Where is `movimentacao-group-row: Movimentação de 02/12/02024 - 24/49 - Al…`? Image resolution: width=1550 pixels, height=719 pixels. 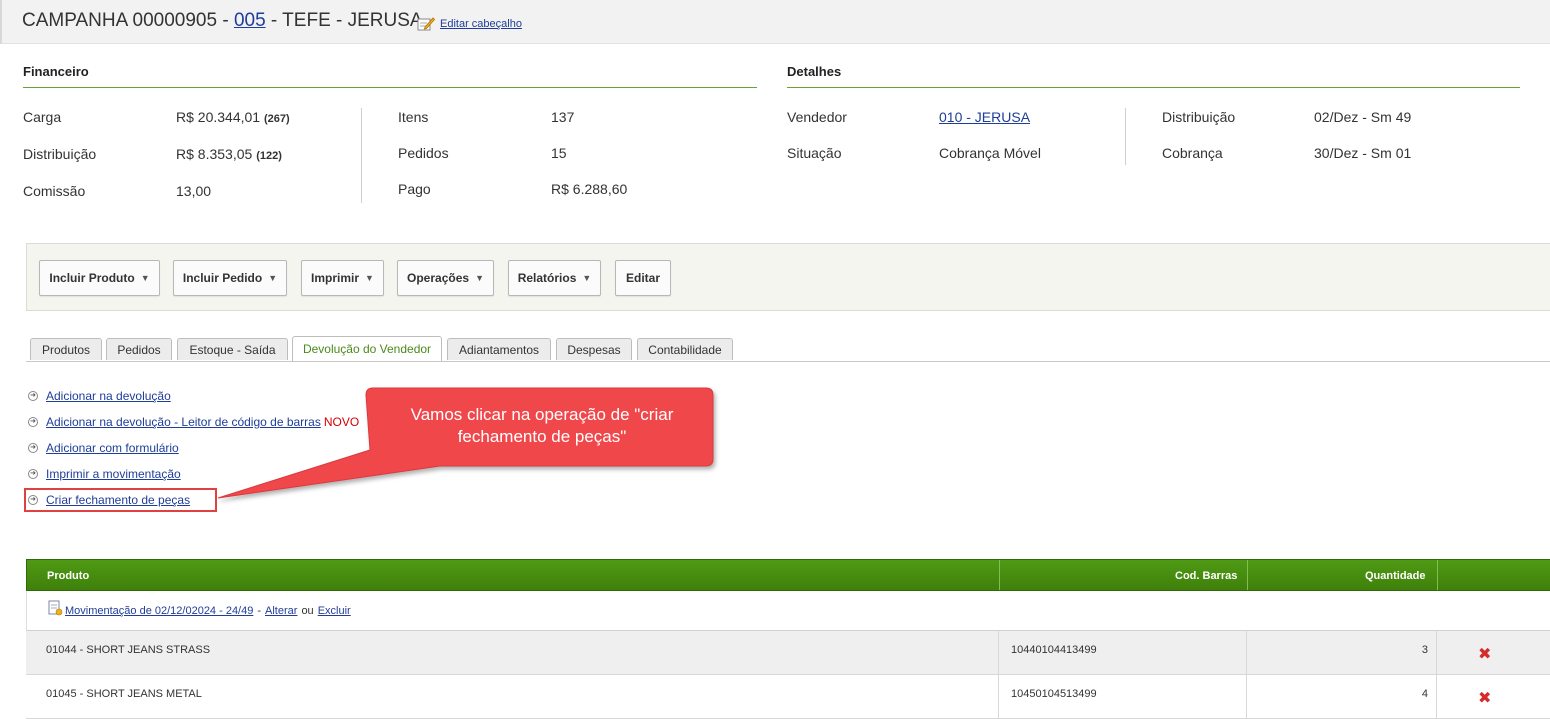 movimentacao-group-row: Movimentação de 02/12/02024 - 24/49 - Al… is located at coordinates (788, 611).